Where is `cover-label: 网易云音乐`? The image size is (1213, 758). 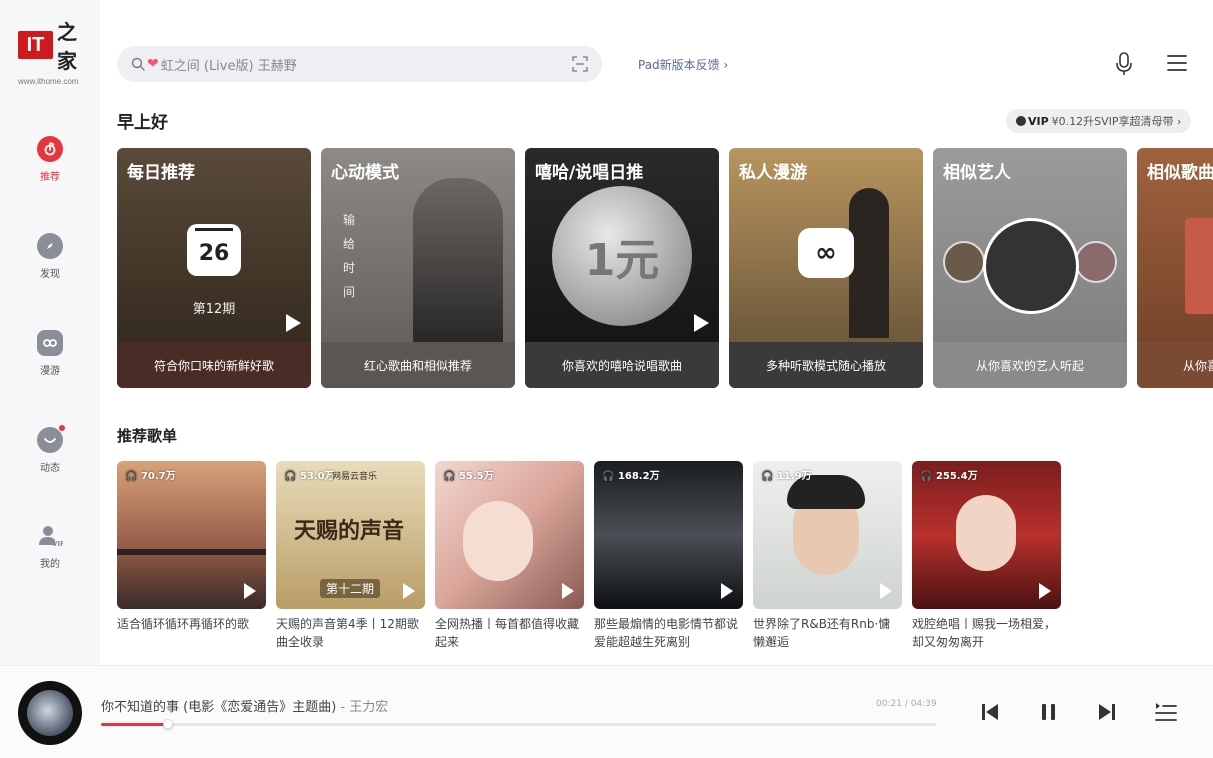
cover-label: 网易云音乐 is located at coordinates (355, 477).